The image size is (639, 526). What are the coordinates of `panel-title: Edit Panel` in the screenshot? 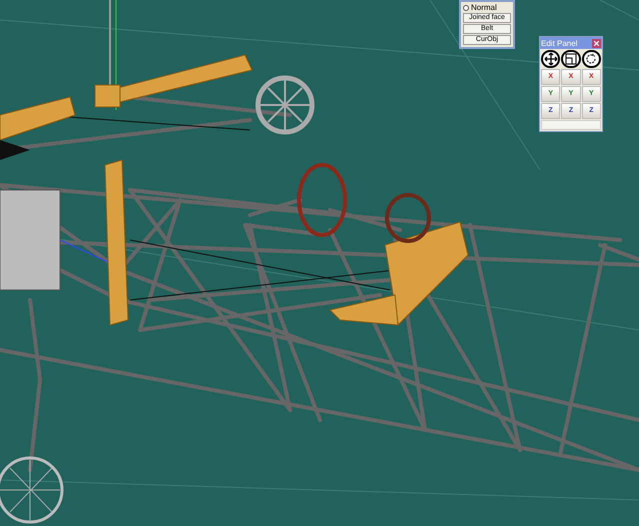 It's located at (559, 43).